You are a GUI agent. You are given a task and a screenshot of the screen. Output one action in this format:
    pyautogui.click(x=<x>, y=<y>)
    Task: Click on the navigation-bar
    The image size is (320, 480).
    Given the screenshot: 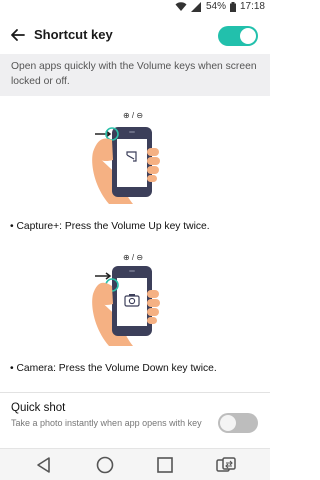 What is the action you would take?
    pyautogui.click(x=135, y=464)
    